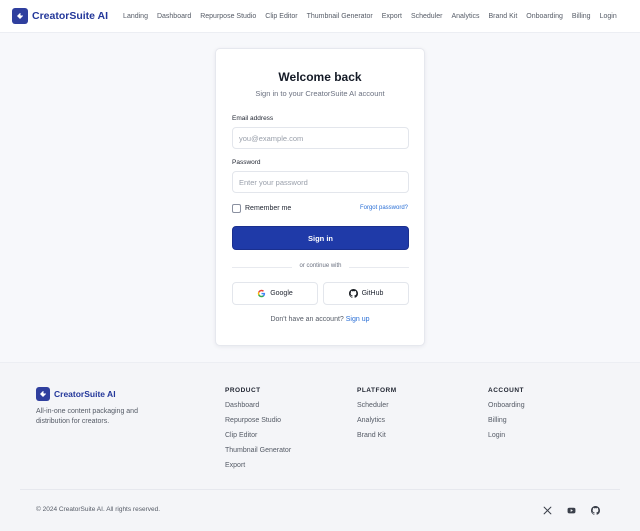  Describe the element at coordinates (253, 118) in the screenshot. I see `email-label: Email address` at that location.